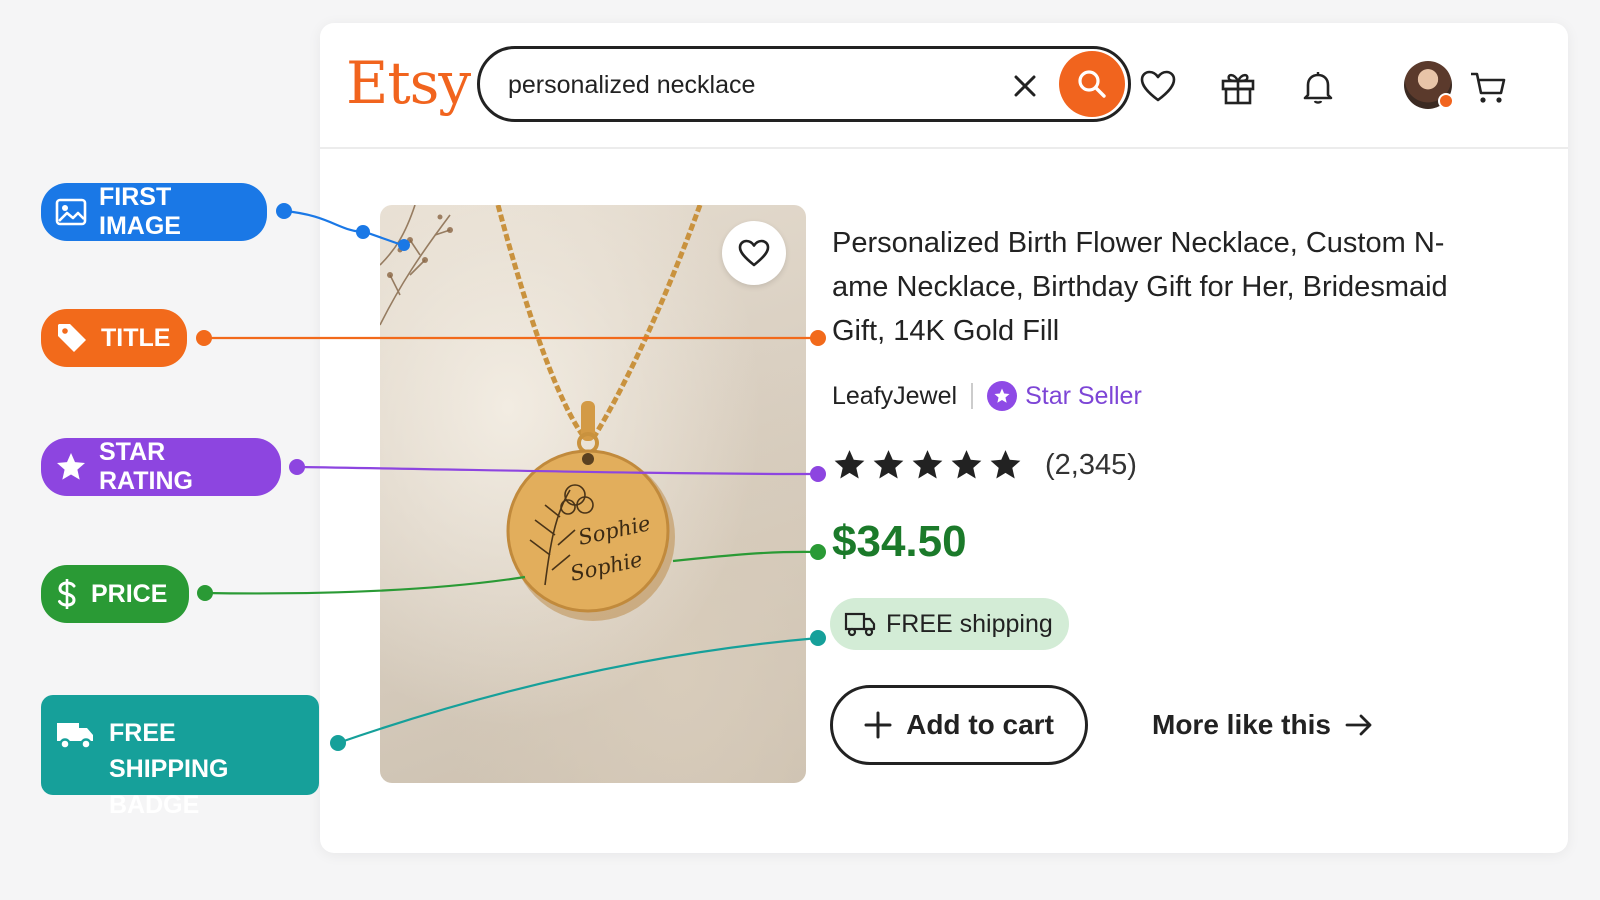 The width and height of the screenshot is (1600, 900). Describe the element at coordinates (67, 594) in the screenshot. I see `dollar-icon` at that location.